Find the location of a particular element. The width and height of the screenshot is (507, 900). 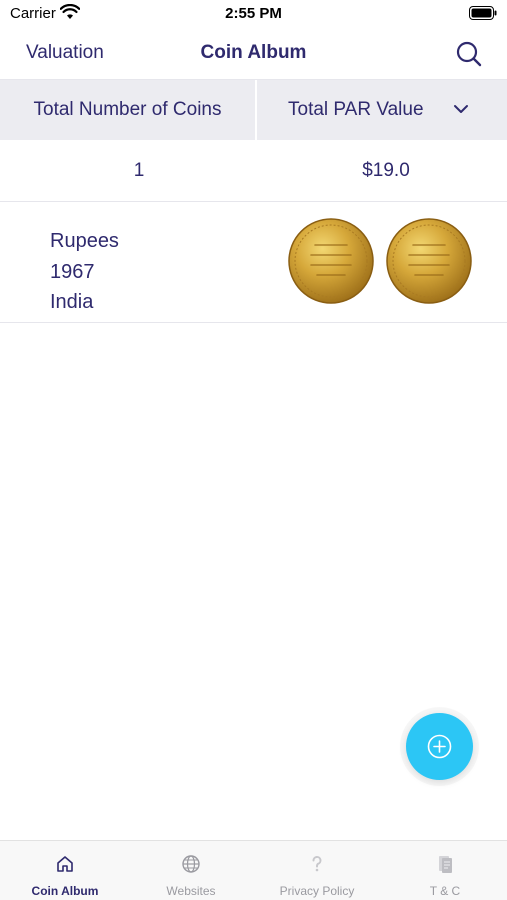

navigation-bar: Valuation Coin Album is located at coordinates (253, 54).